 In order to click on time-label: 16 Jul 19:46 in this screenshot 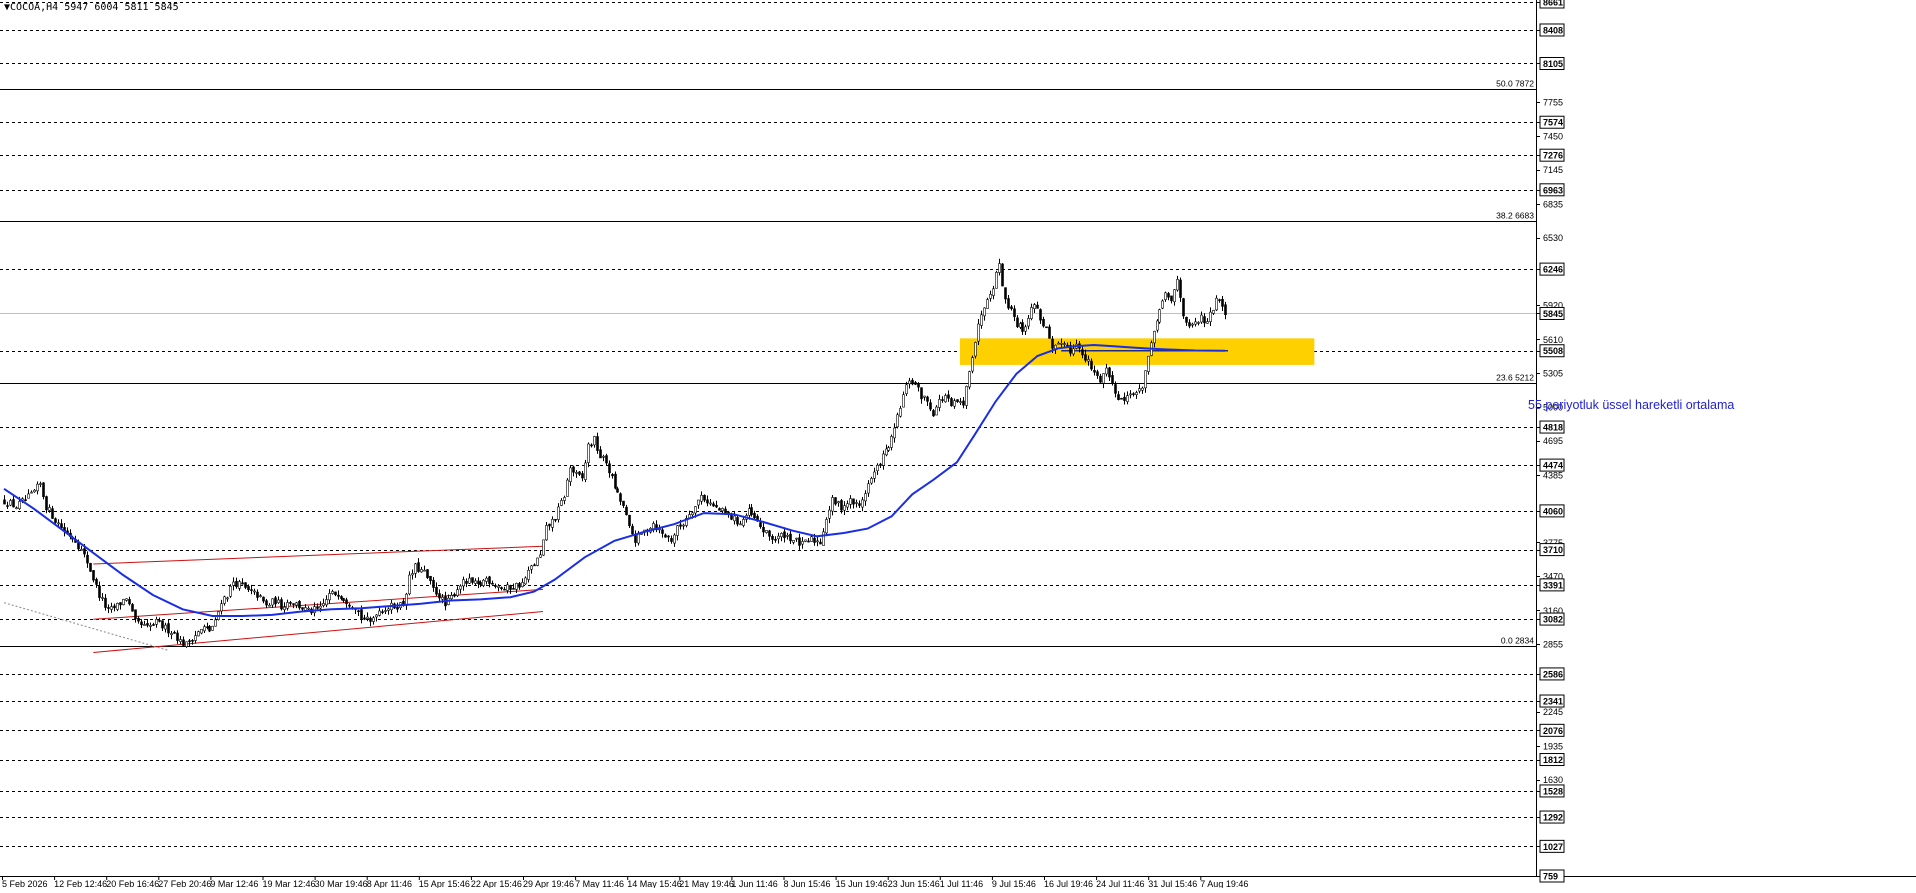, I will do `click(1068, 883)`.